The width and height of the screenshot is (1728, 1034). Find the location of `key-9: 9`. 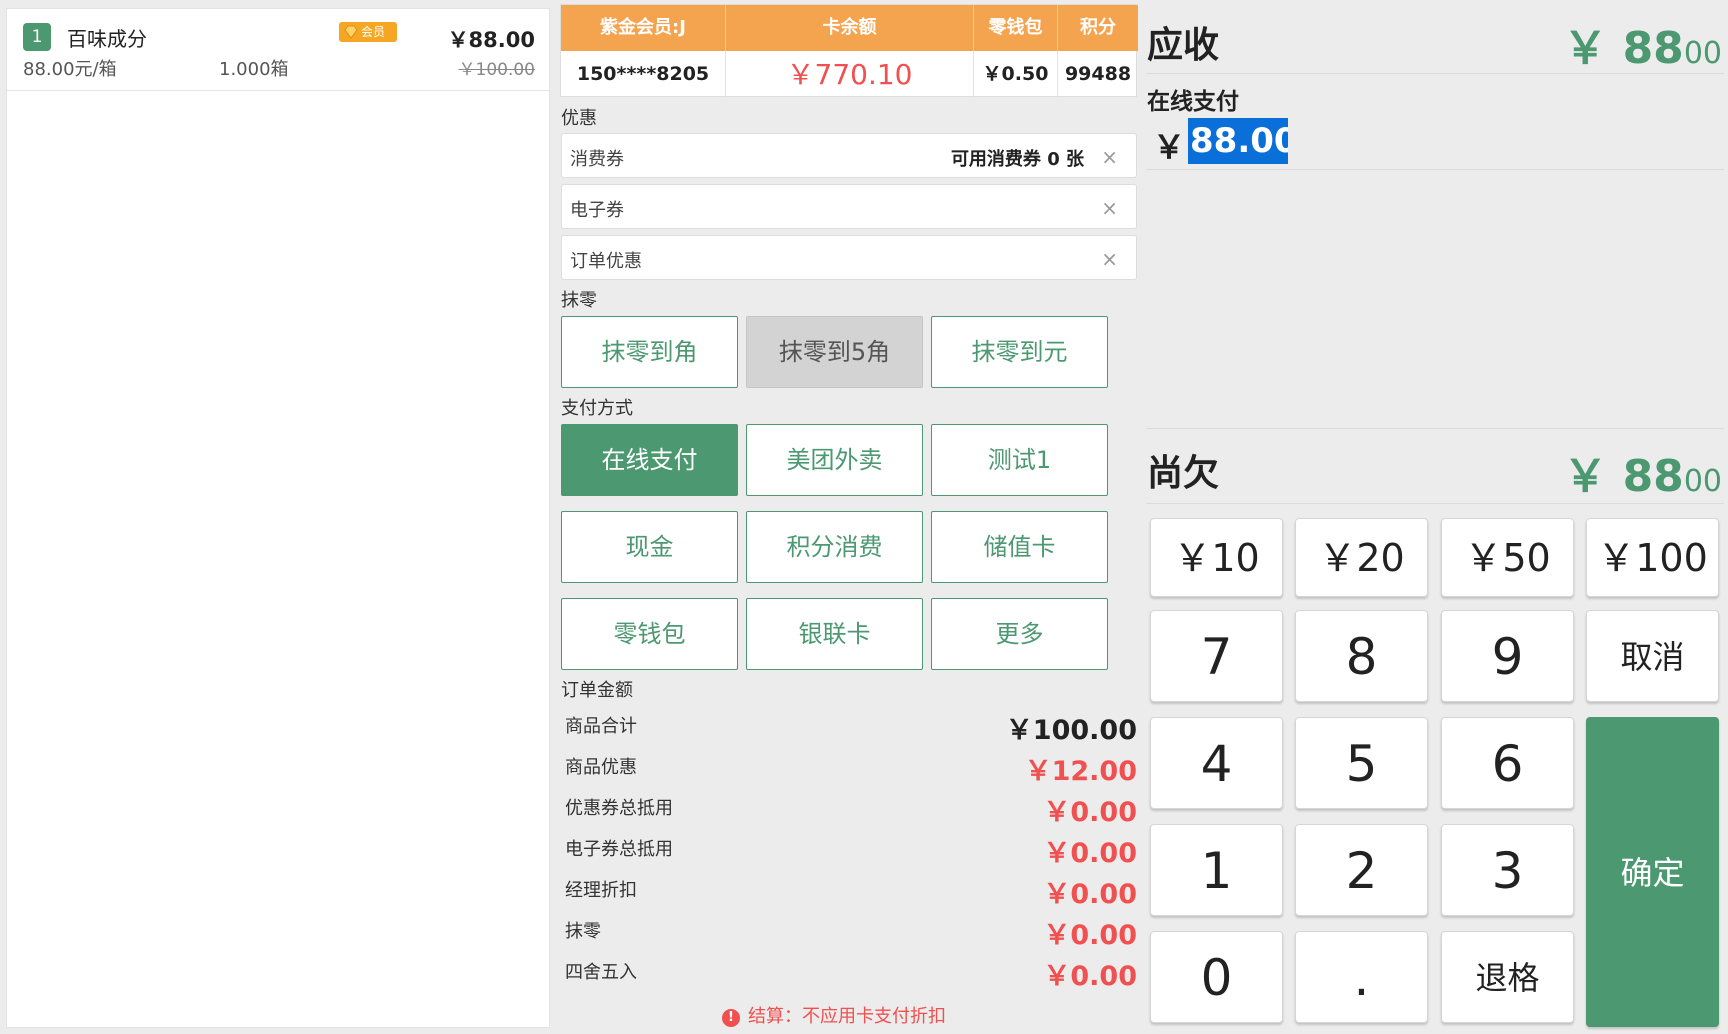

key-9: 9 is located at coordinates (1507, 656).